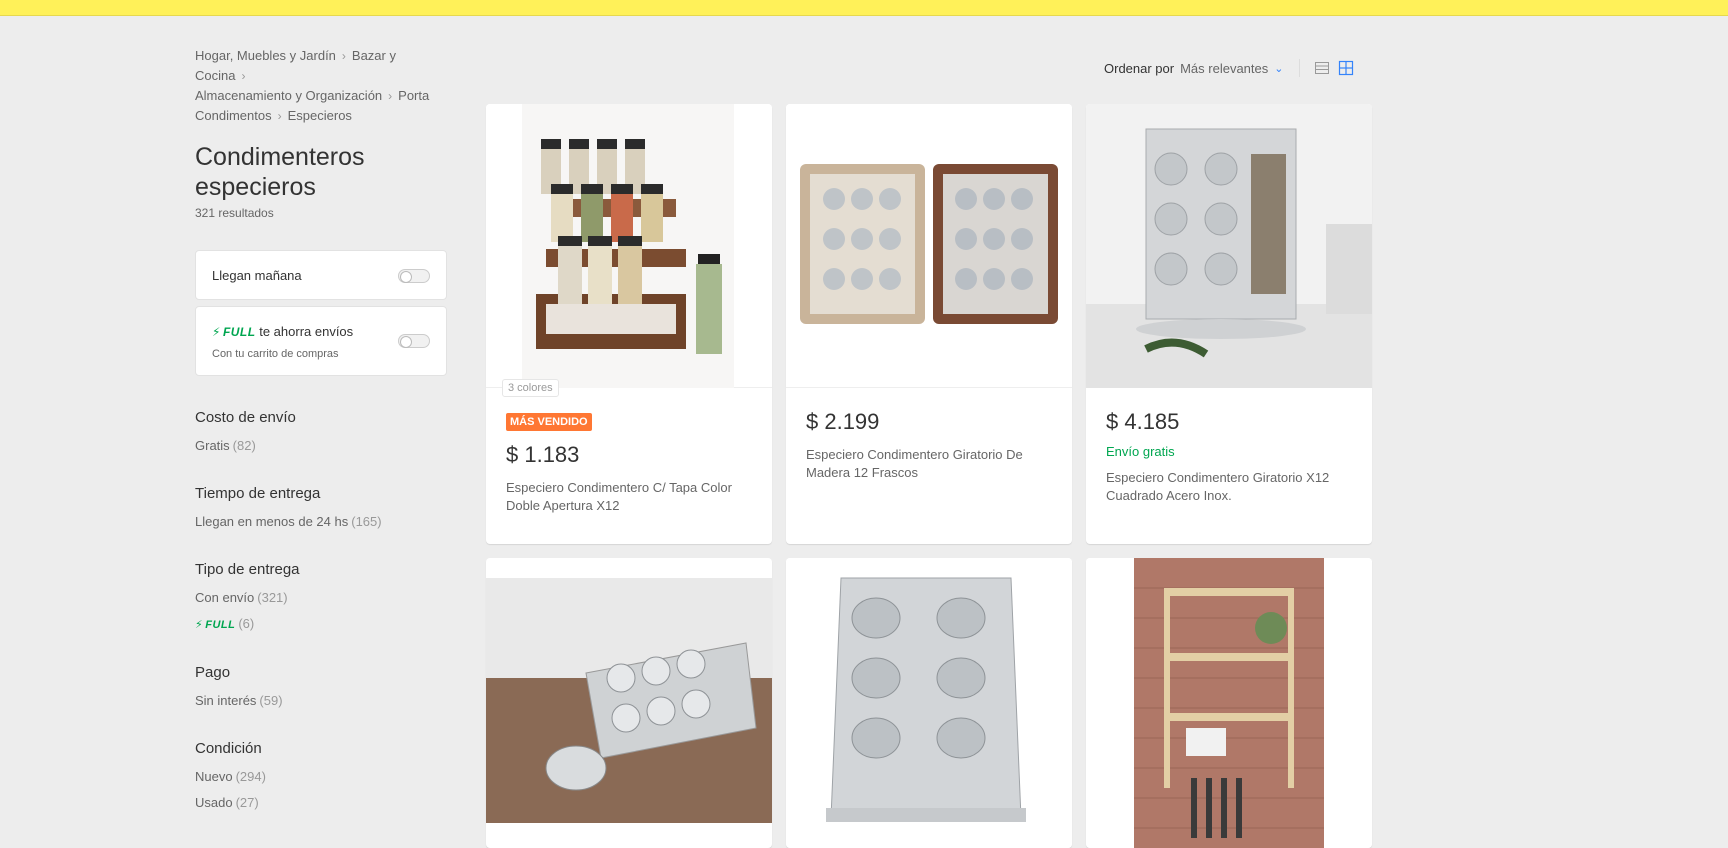 Image resolution: width=1728 pixels, height=848 pixels. I want to click on filter-option: Sin interés (59), so click(321, 701).